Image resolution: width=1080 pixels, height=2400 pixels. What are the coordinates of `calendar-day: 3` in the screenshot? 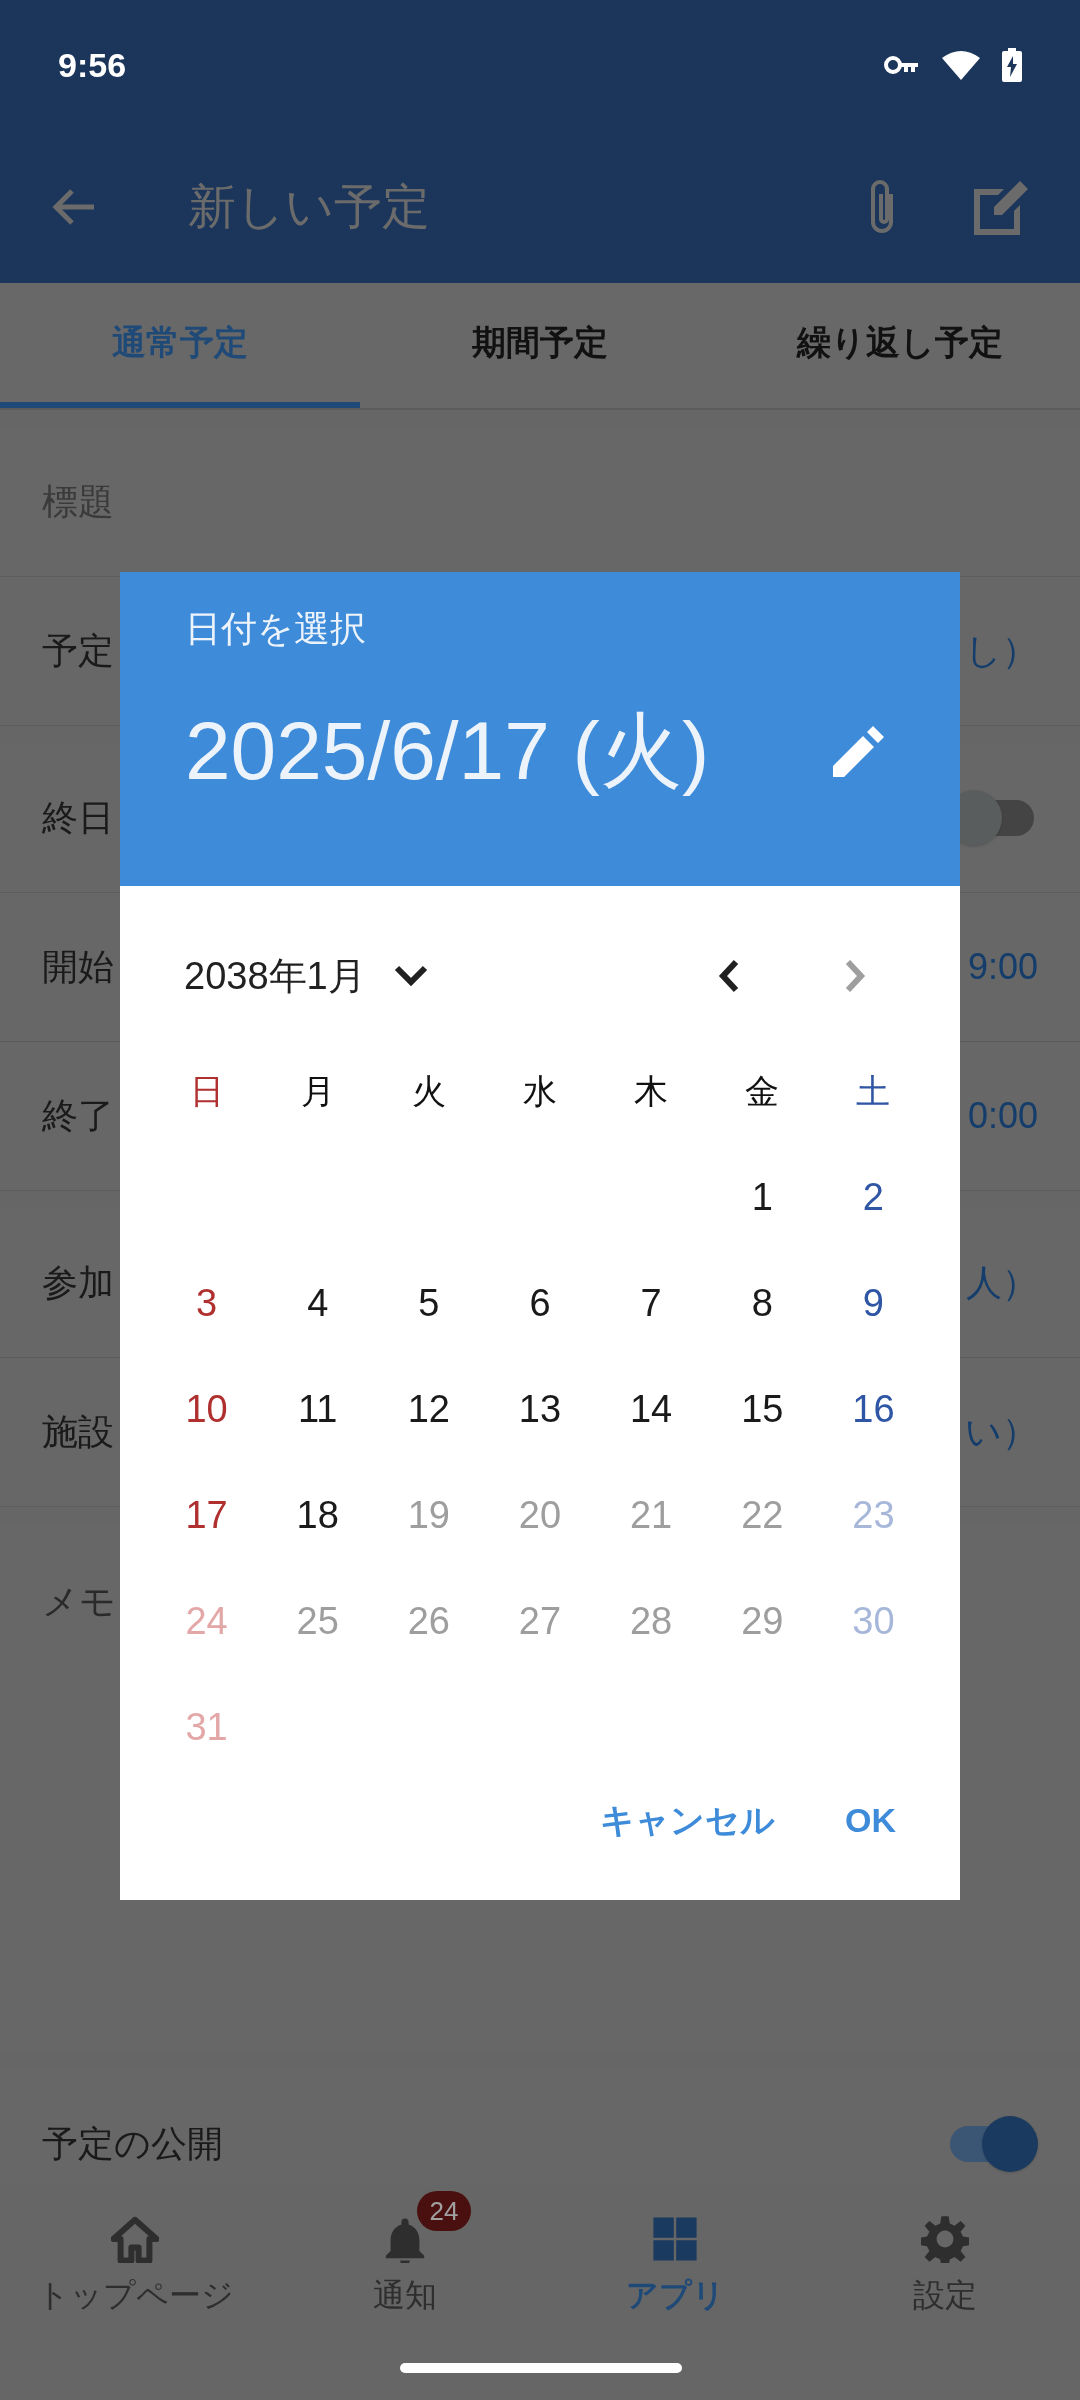 It's located at (207, 1303).